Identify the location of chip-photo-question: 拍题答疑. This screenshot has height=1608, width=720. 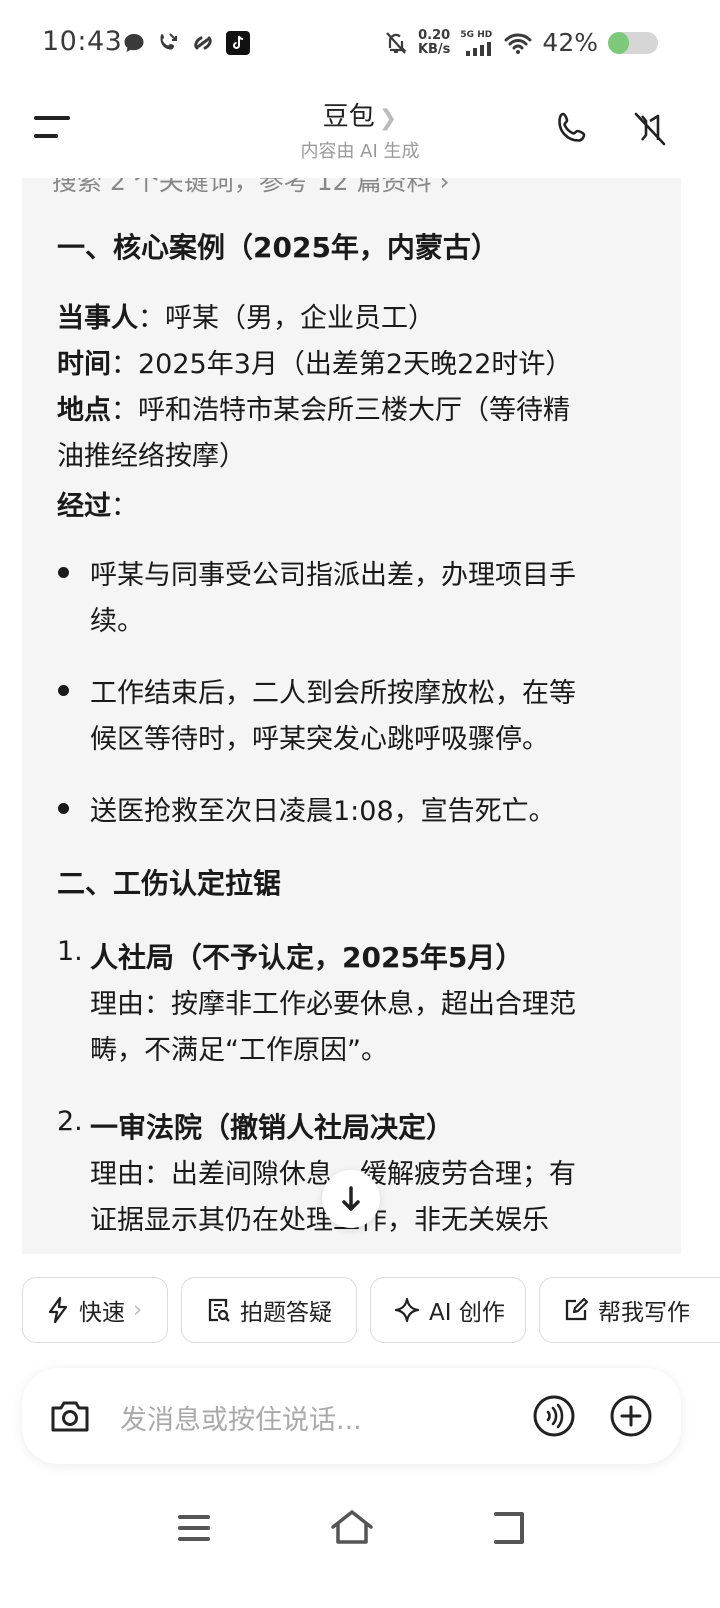
(269, 1310).